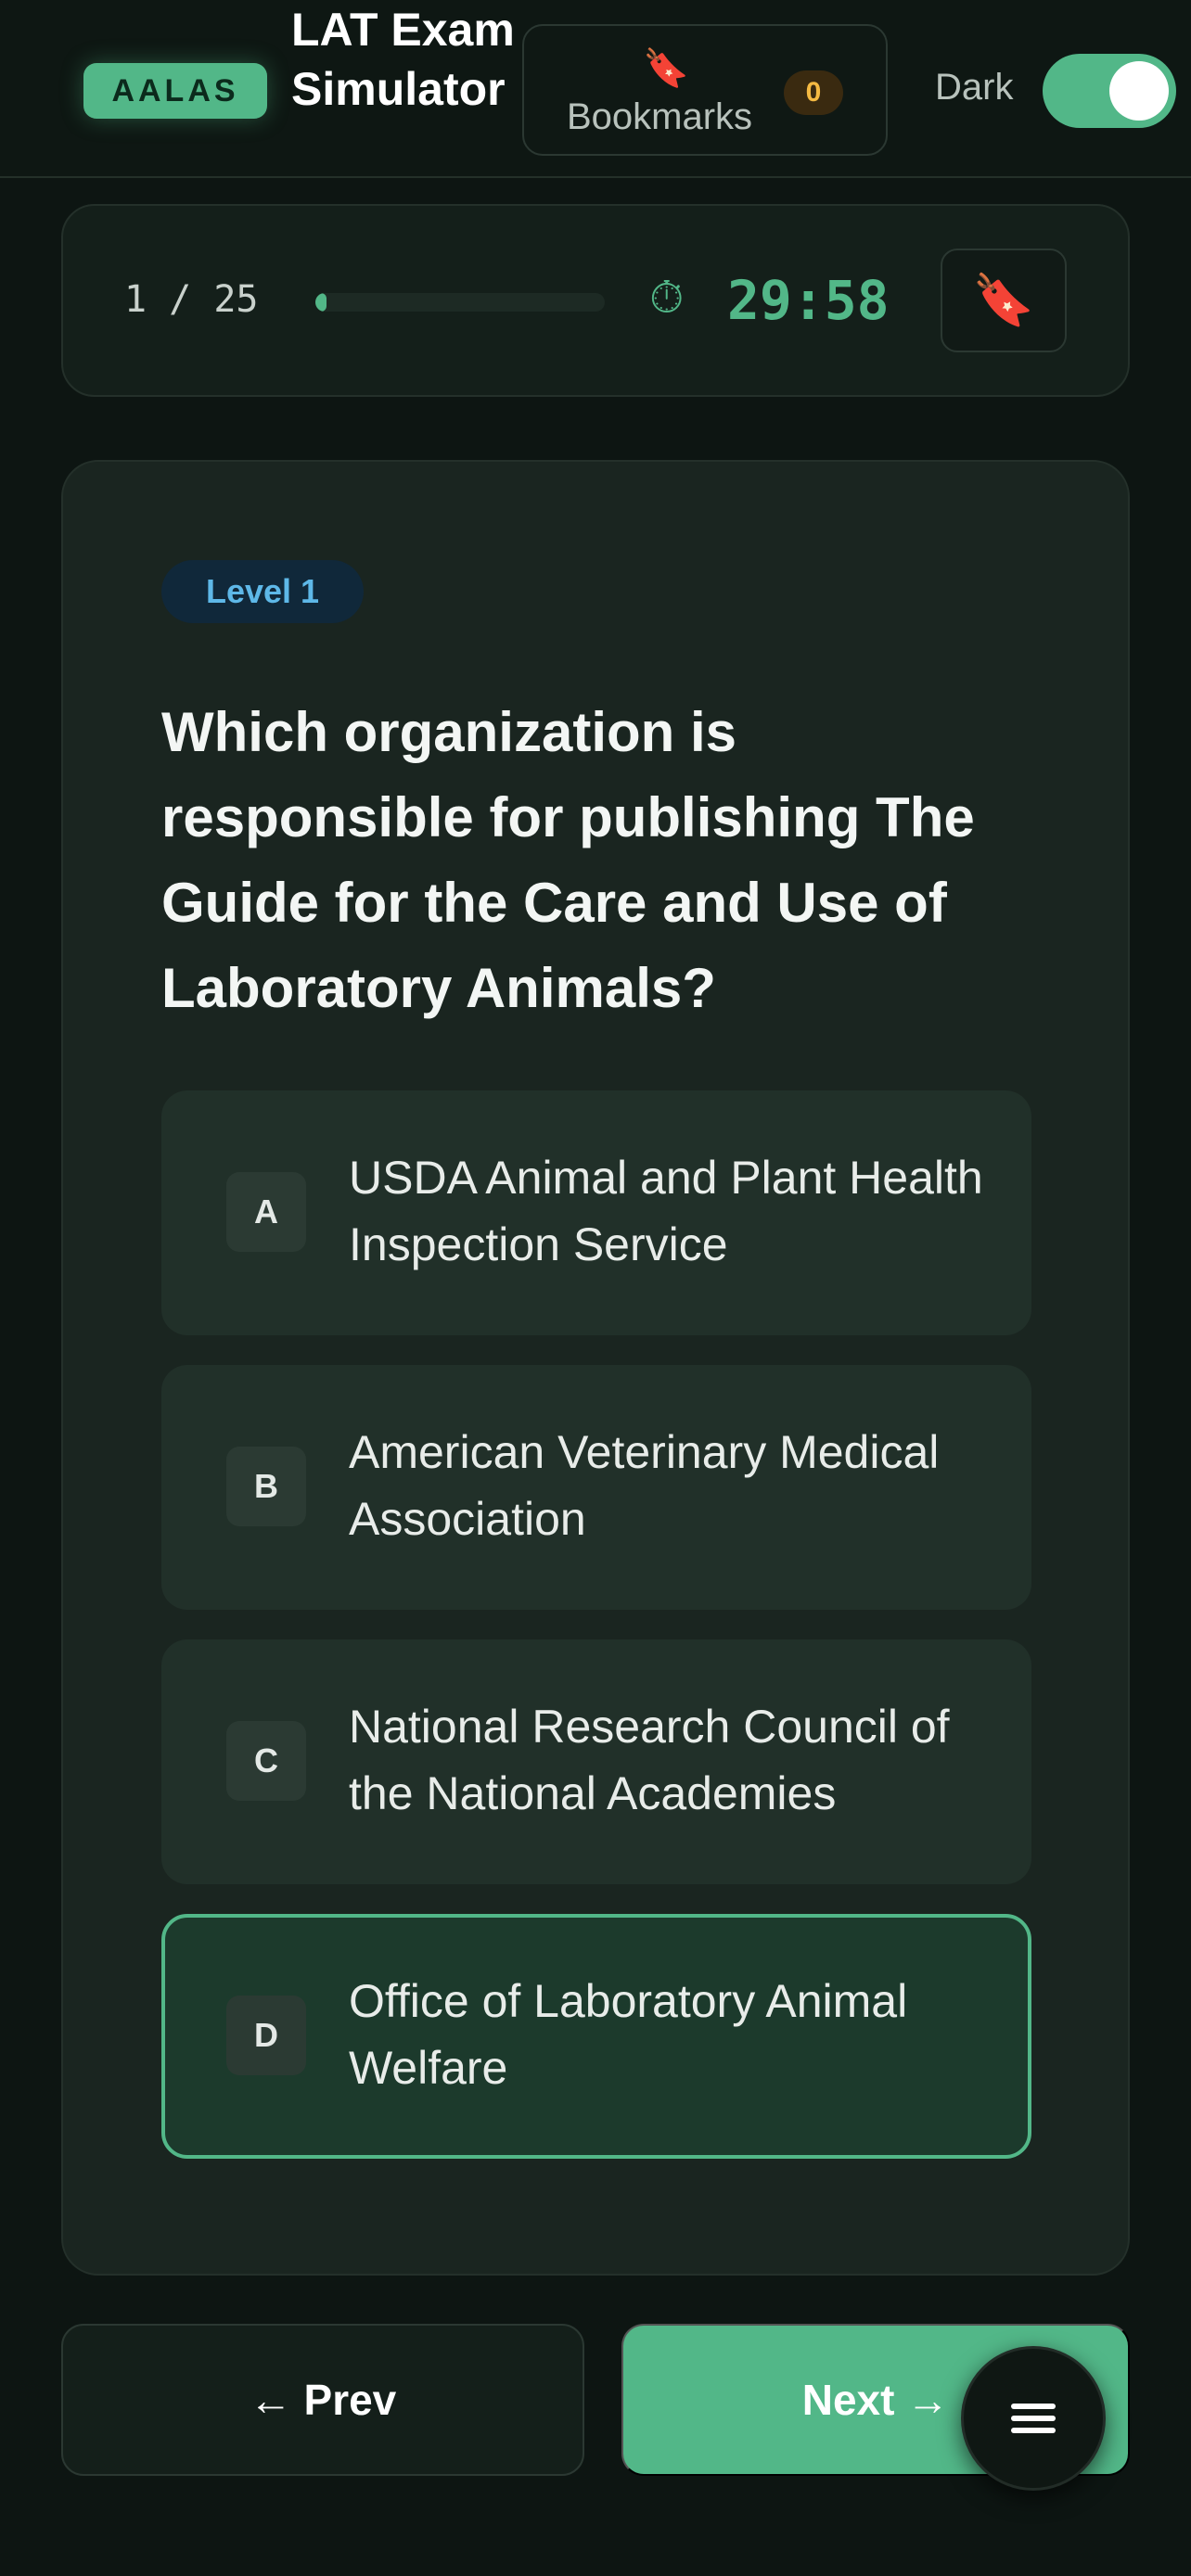 This screenshot has height=2576, width=1191. I want to click on timer: 29:58, so click(808, 301).